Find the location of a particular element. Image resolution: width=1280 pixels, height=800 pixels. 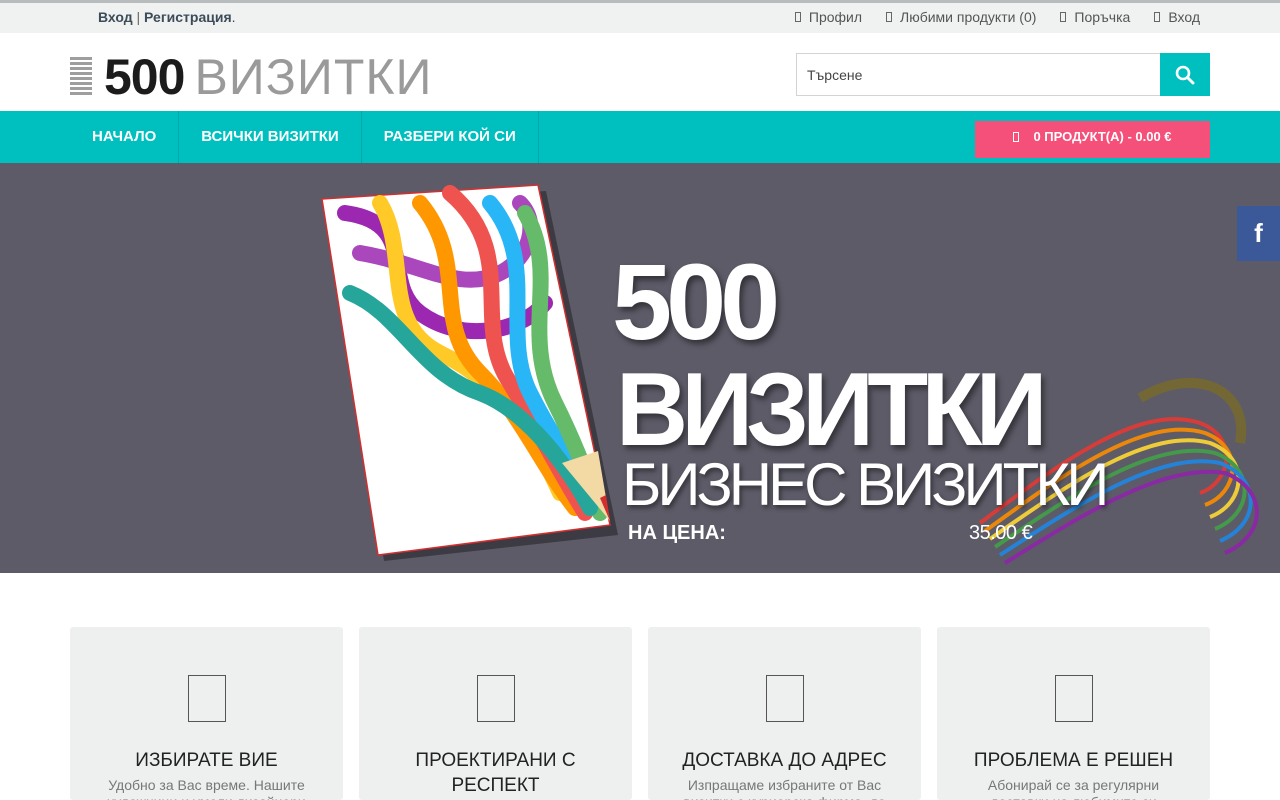

facebook-icon: f is located at coordinates (1258, 233).